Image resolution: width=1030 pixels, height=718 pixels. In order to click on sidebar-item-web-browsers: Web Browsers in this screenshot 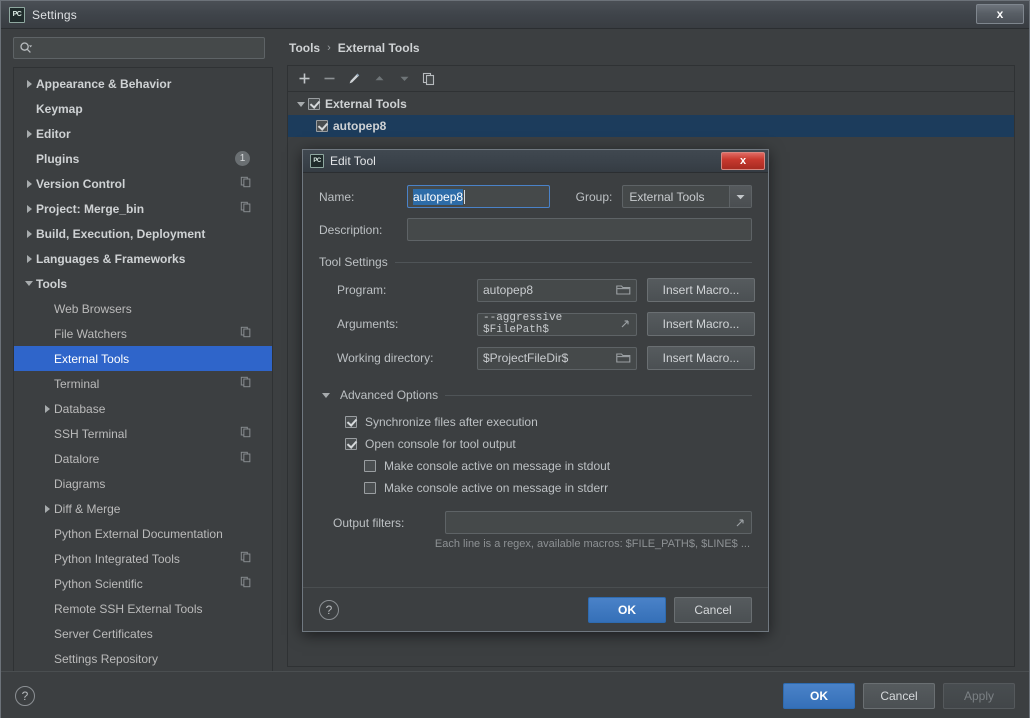, I will do `click(143, 308)`.